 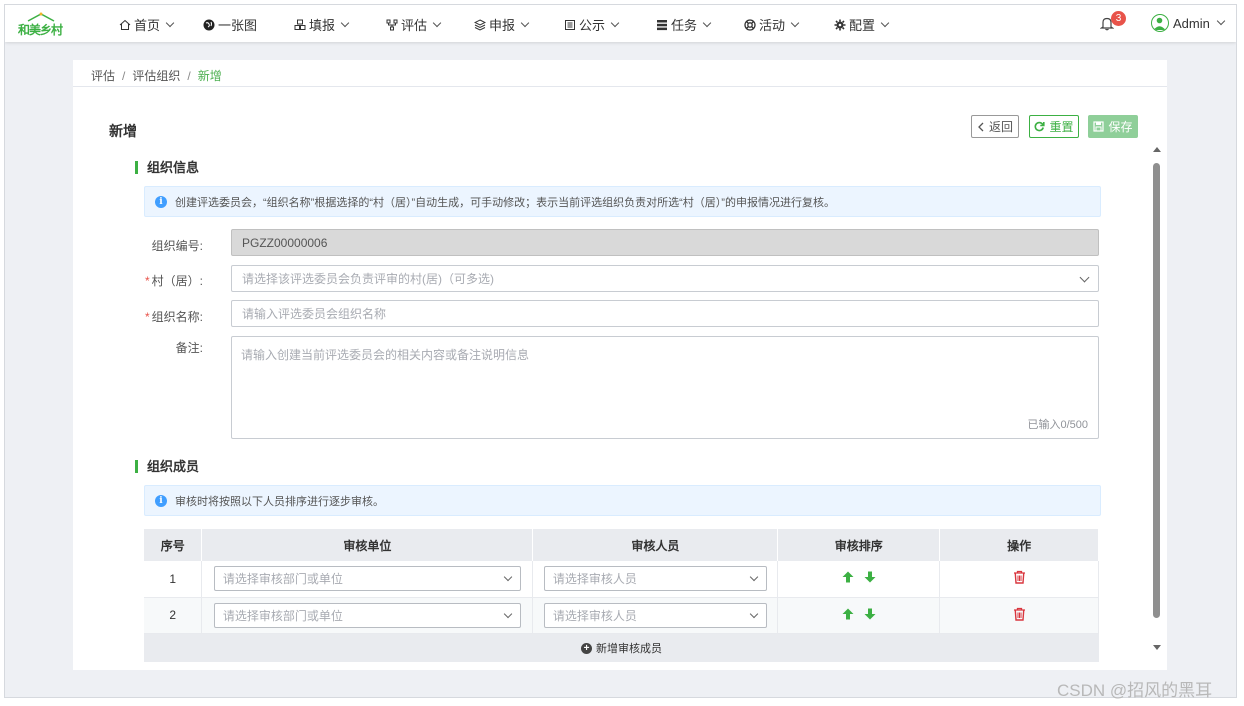 I want to click on reset-button-label: 重置, so click(x=1061, y=127).